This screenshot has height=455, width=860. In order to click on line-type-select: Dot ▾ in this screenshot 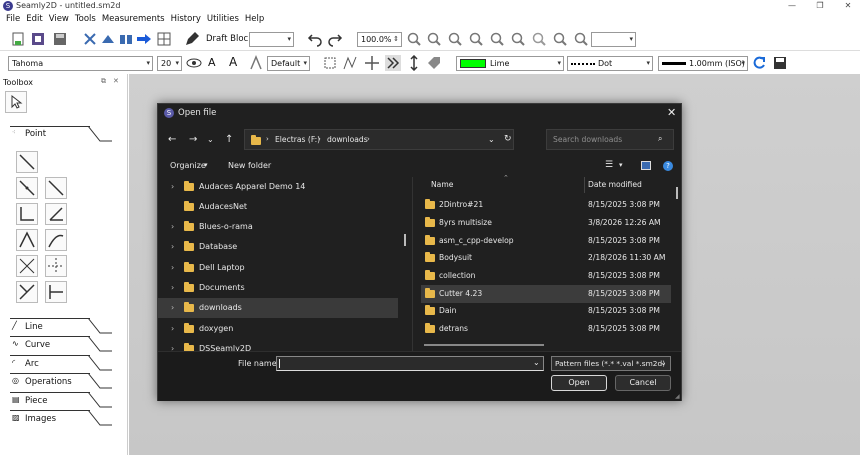, I will do `click(610, 63)`.